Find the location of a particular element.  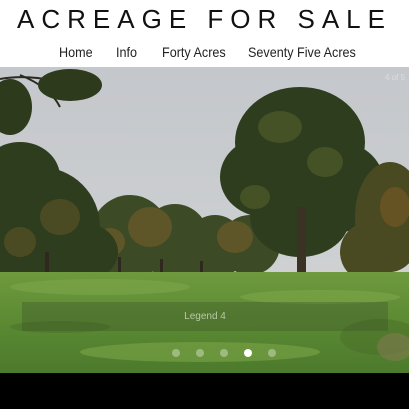

page-footer is located at coordinates (204, 391).